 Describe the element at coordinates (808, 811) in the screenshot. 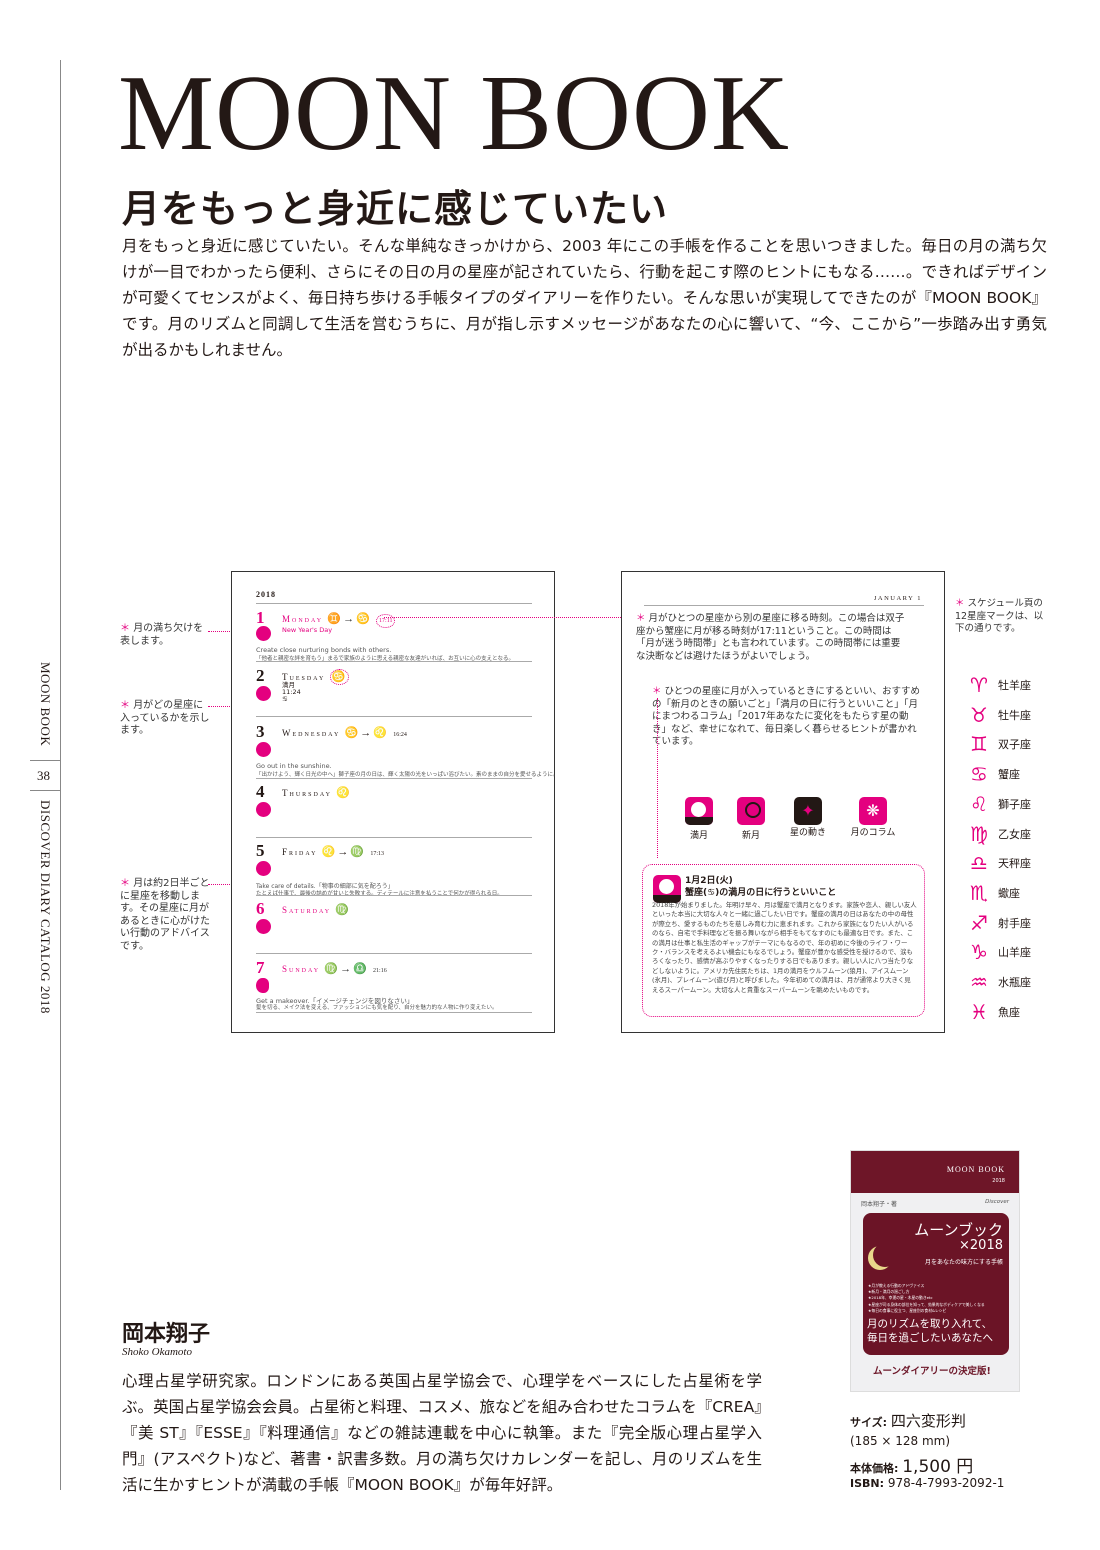

I see `stars-icon: ✦` at that location.